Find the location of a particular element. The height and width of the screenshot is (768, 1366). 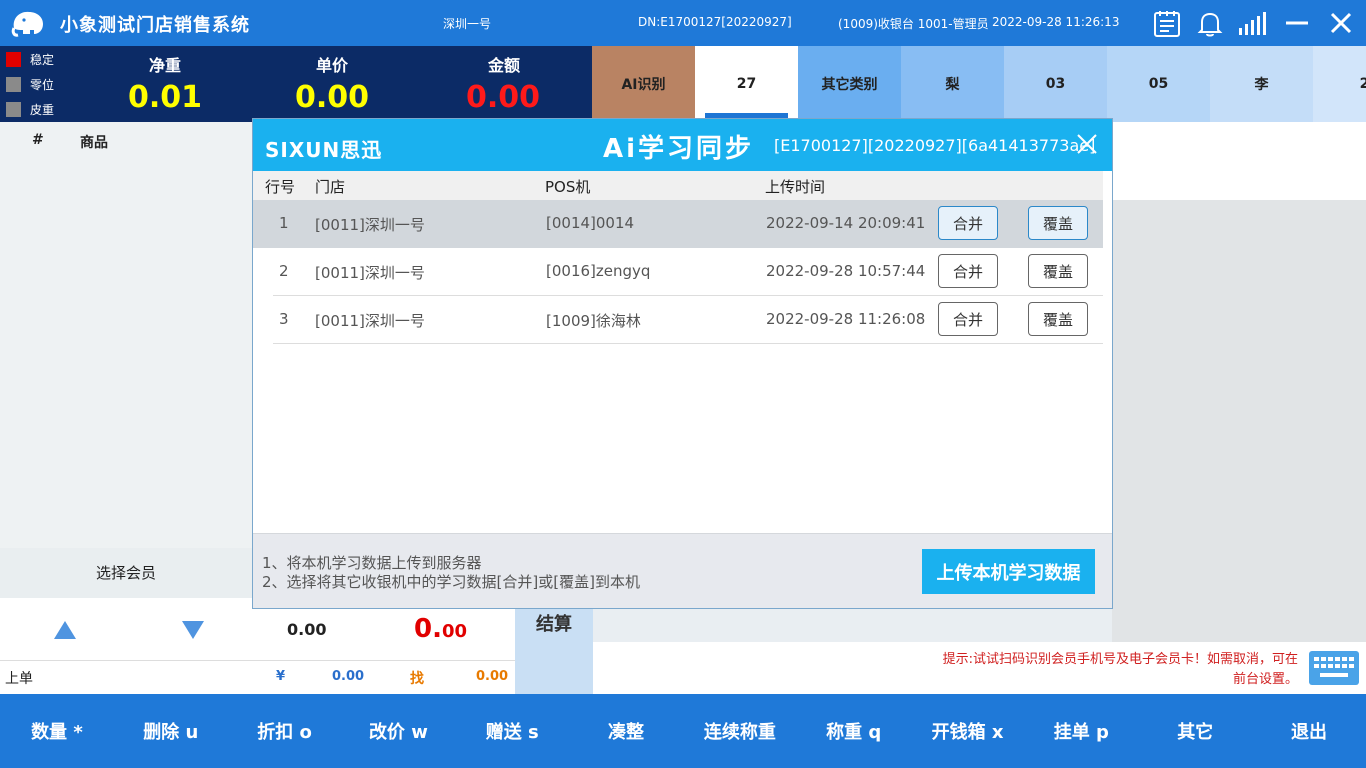

totals-panel is located at coordinates (257, 646).